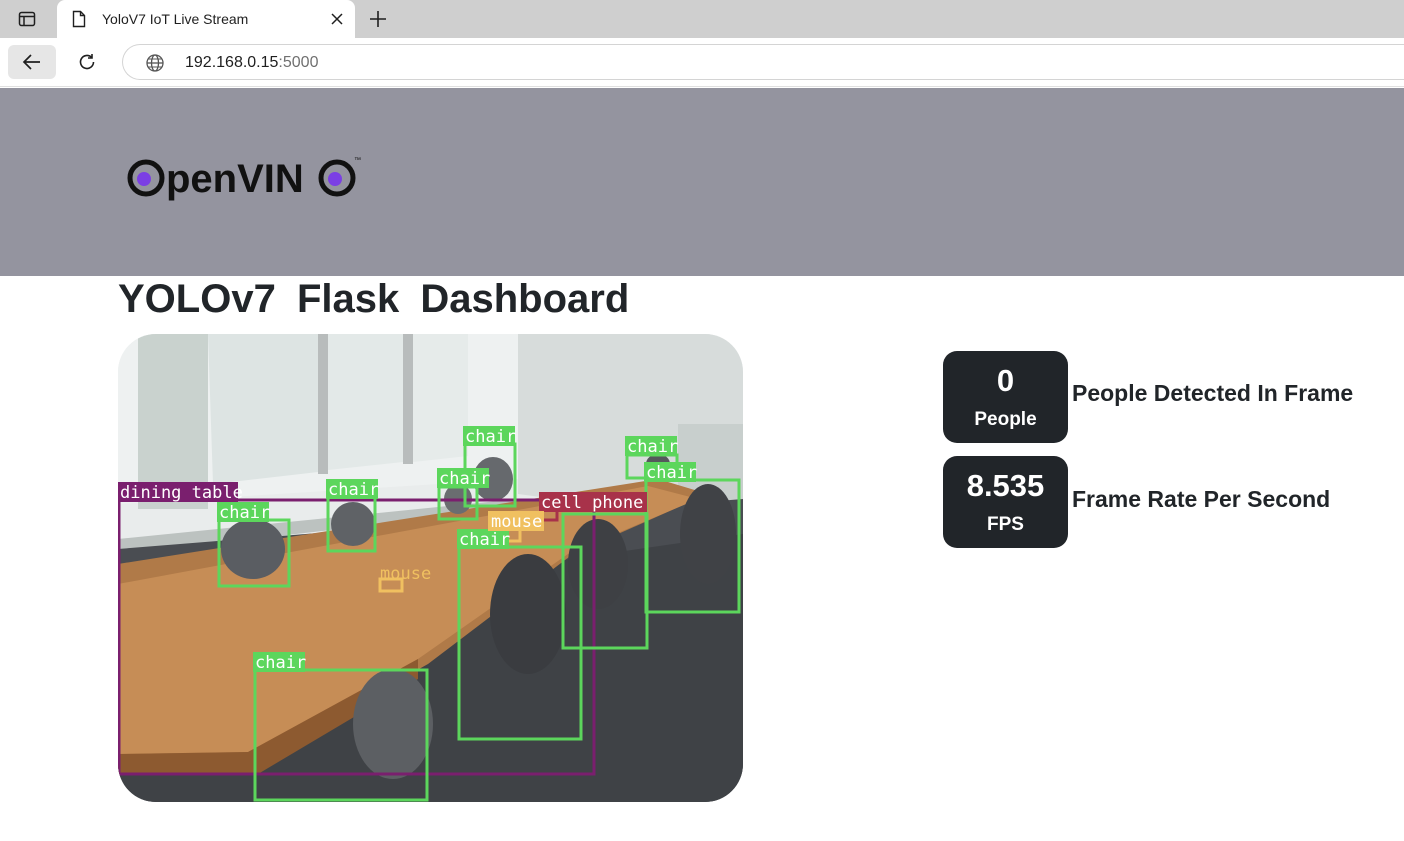 This screenshot has width=1404, height=841. I want to click on url-text: 192.168.0.15:5000, so click(251, 63).